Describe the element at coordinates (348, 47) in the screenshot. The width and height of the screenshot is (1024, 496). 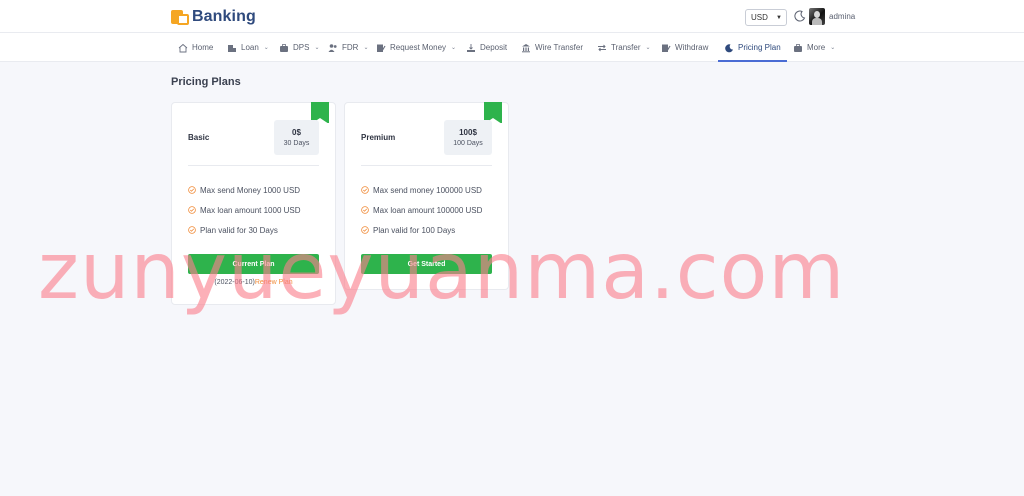
I see `nav-fdr: FDR ⌄` at that location.